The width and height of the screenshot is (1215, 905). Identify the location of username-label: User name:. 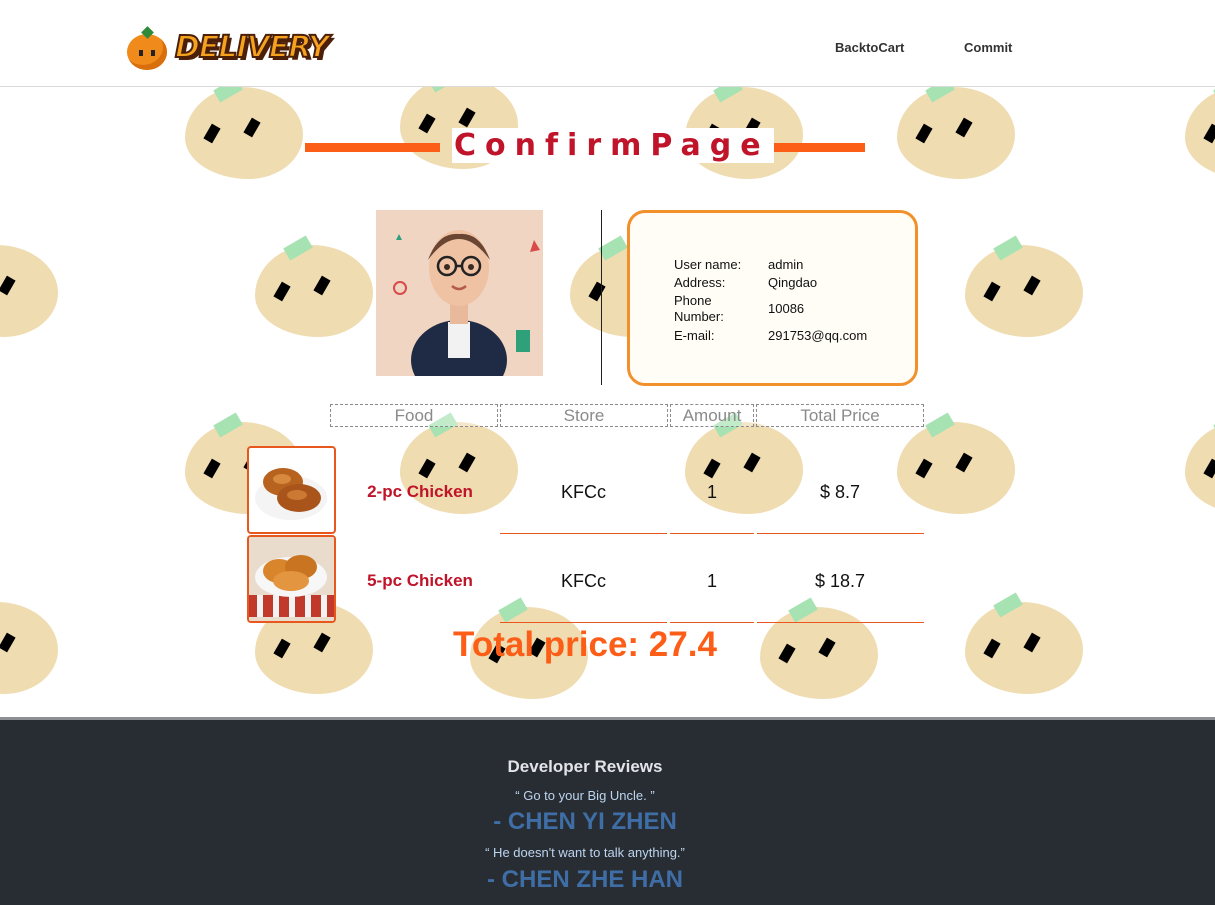
(708, 264).